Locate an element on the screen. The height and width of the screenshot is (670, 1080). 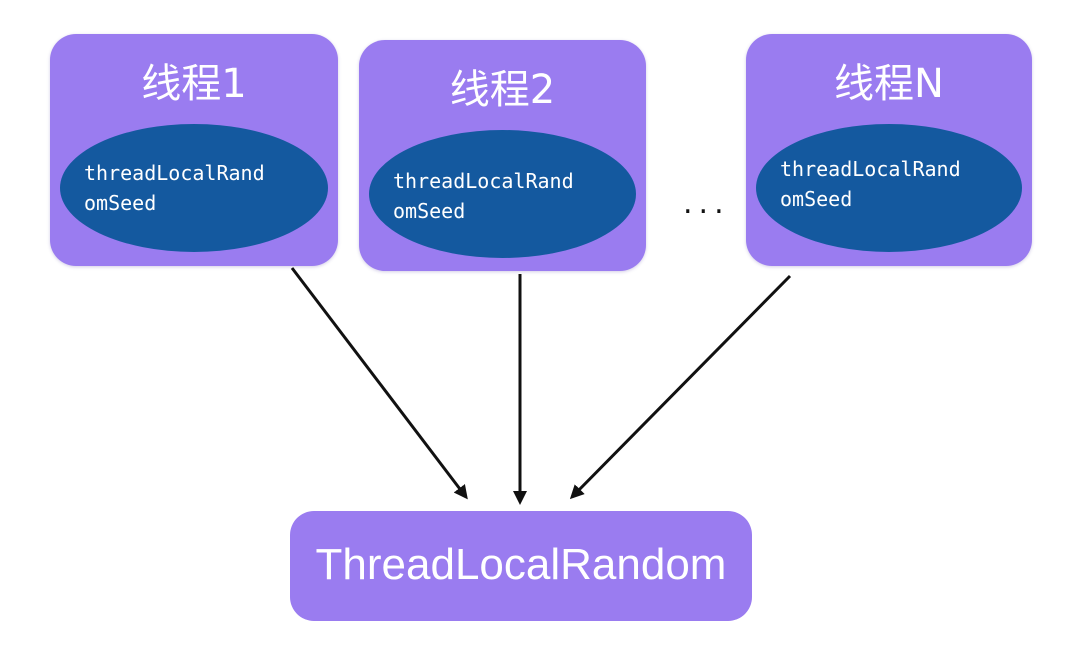
thread-local-random-box: ThreadLocalRandom is located at coordinates (521, 566).